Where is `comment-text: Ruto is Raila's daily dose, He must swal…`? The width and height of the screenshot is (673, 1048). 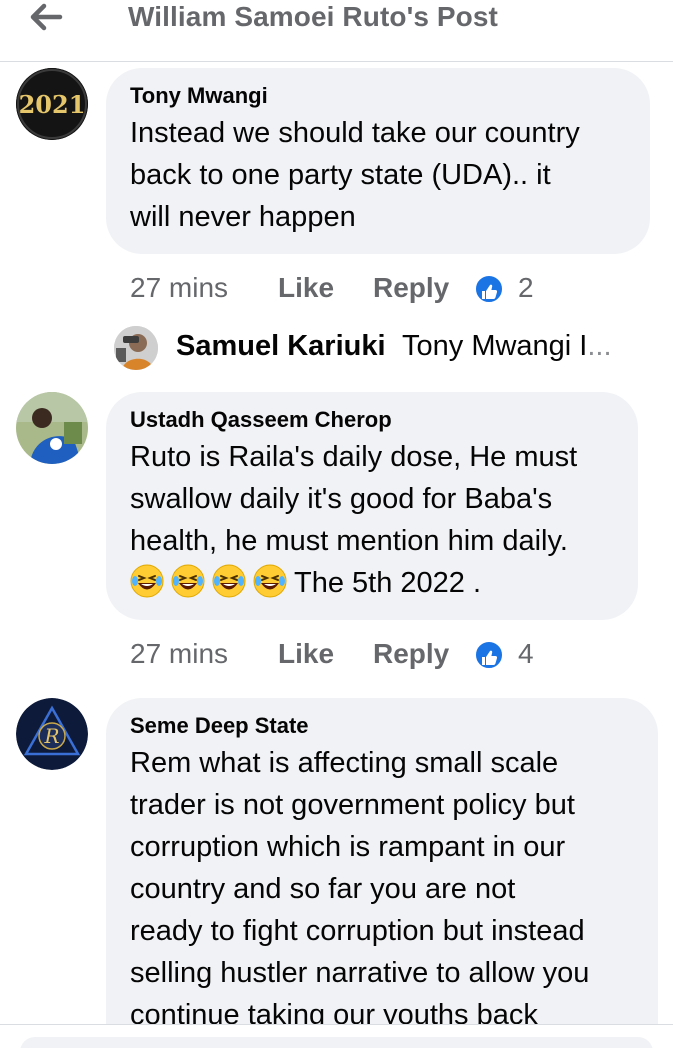
comment-text: Ruto is Raila's daily dose, He must swal… is located at coordinates (354, 520).